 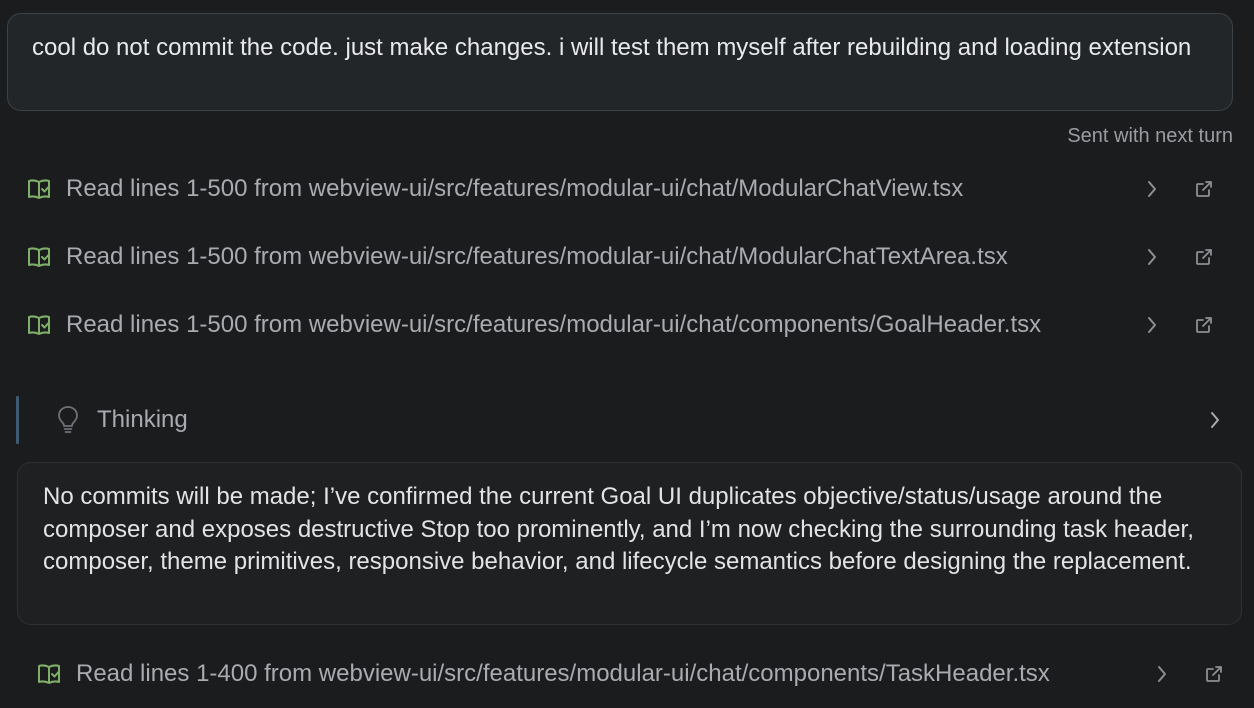 I want to click on sent-status-note: Sent with next turn, so click(x=1150, y=136).